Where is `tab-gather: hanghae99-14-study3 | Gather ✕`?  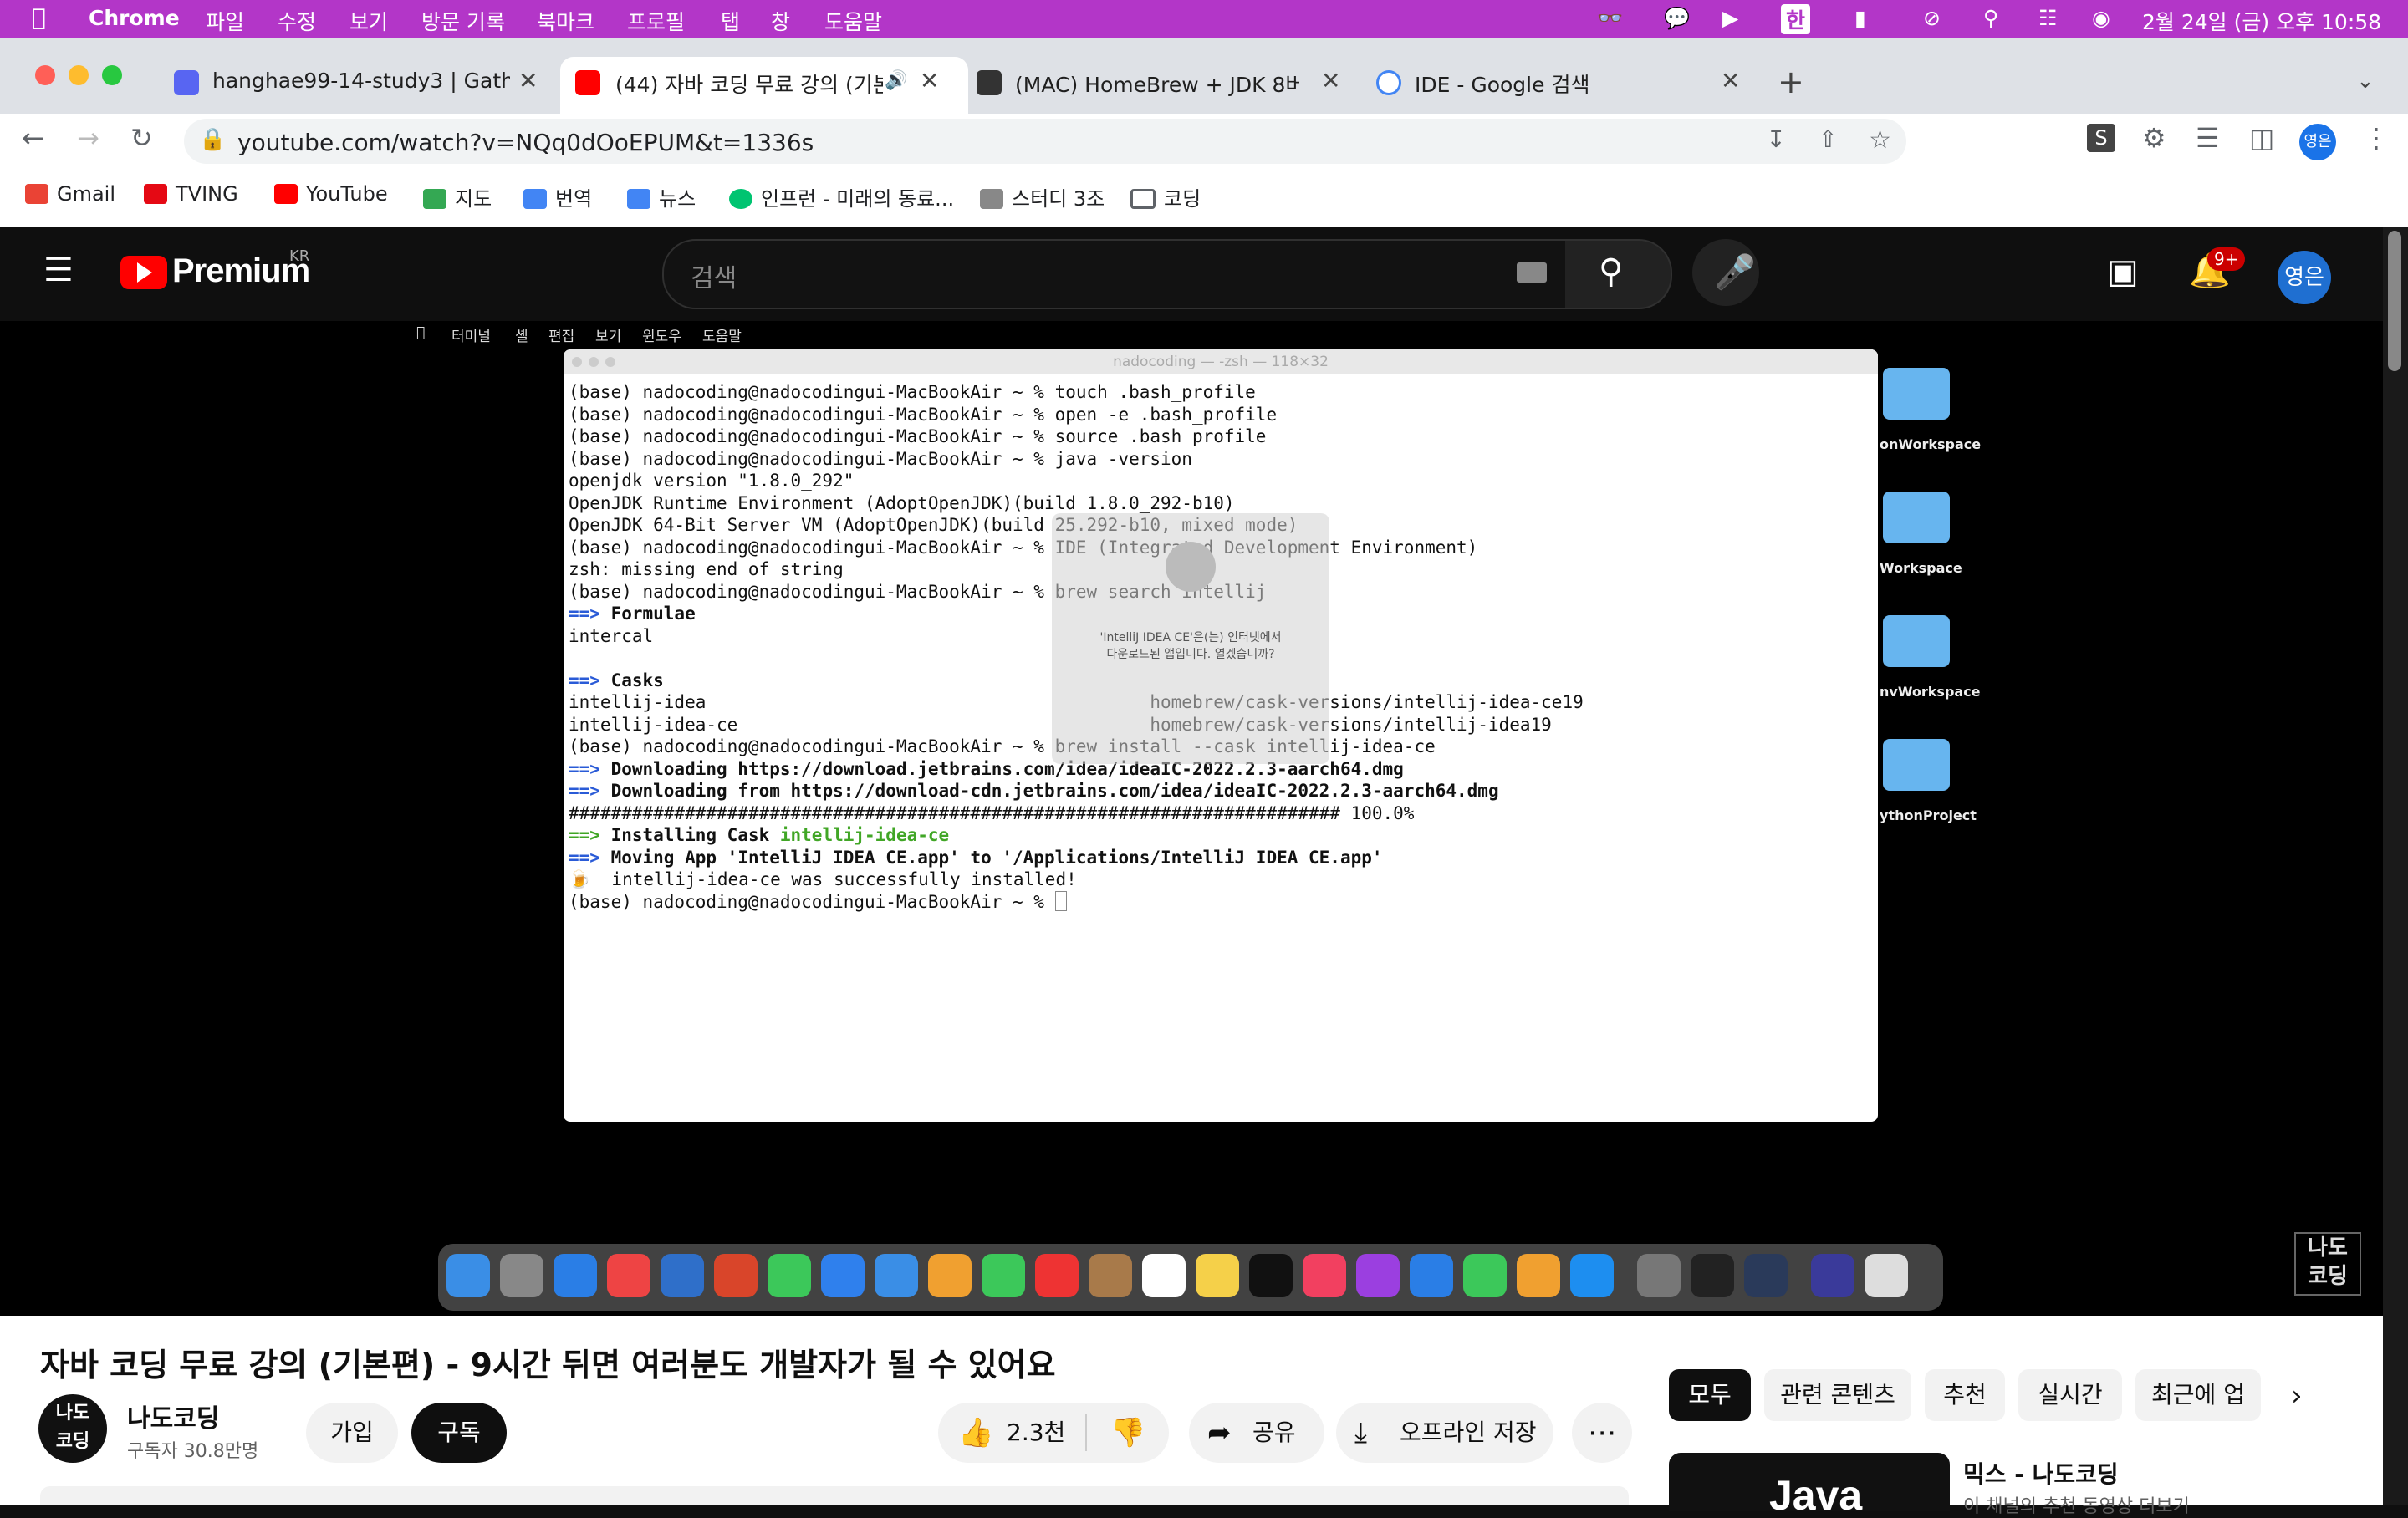
tab-gather: hanghae99-14-study3 | Gather ✕ is located at coordinates (362, 85).